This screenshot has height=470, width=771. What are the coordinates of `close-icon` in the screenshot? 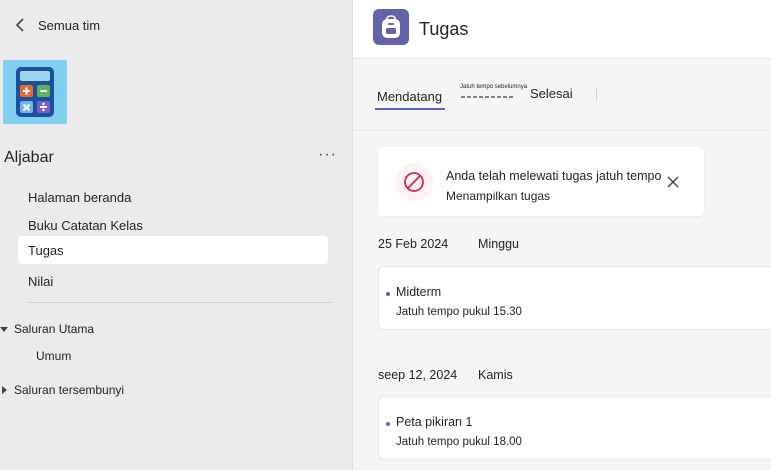 It's located at (673, 182).